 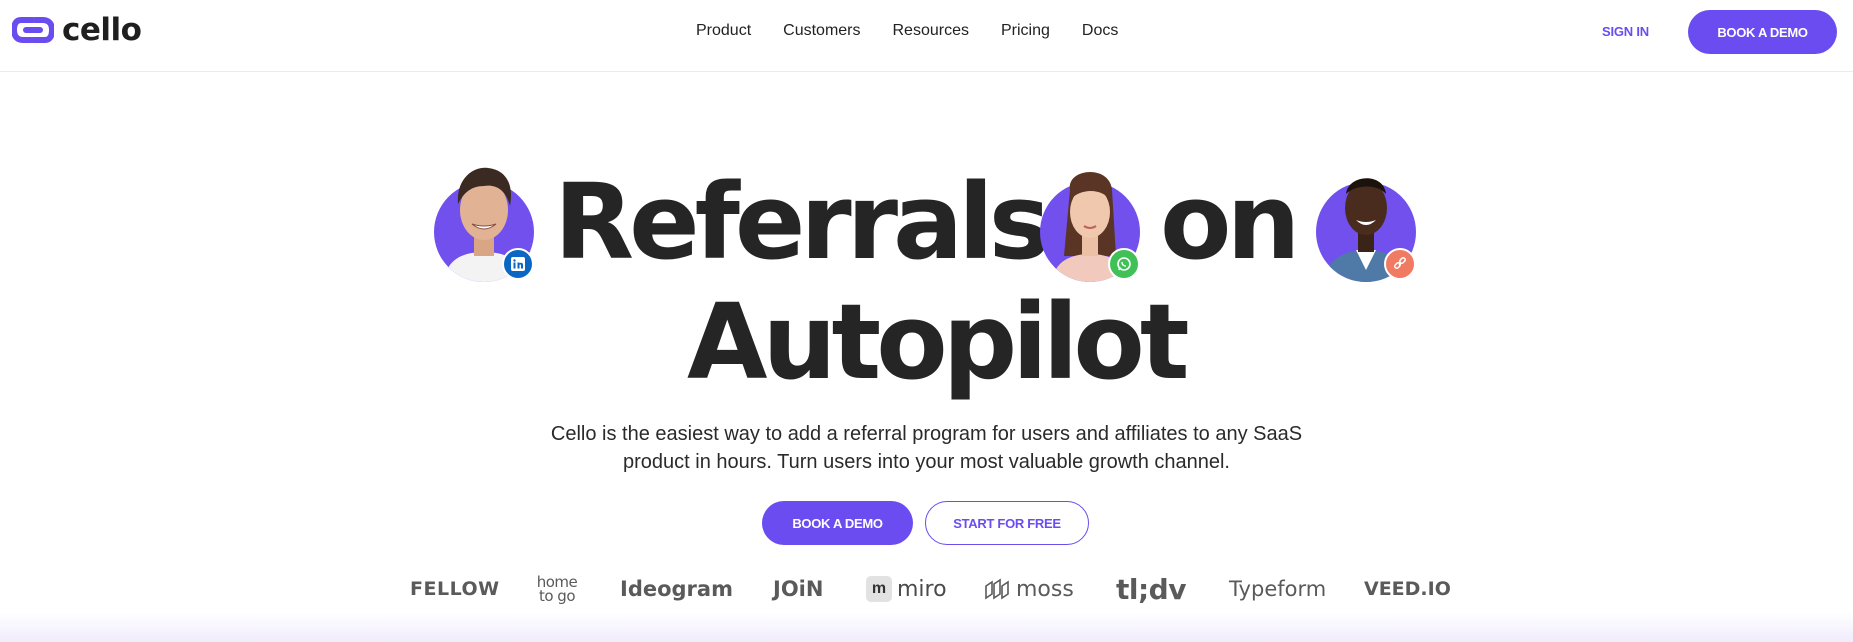 What do you see at coordinates (821, 31) in the screenshot?
I see `nav-customers: Customers` at bounding box center [821, 31].